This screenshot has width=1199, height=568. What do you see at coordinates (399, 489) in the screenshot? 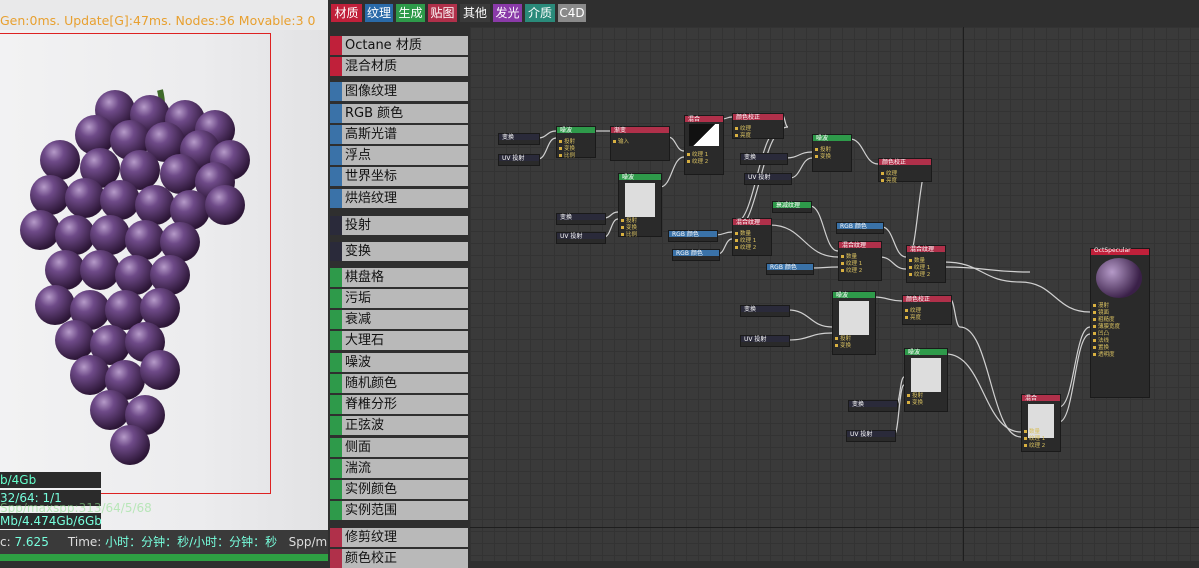
I see `node-list-item: 实例颜色` at bounding box center [399, 489].